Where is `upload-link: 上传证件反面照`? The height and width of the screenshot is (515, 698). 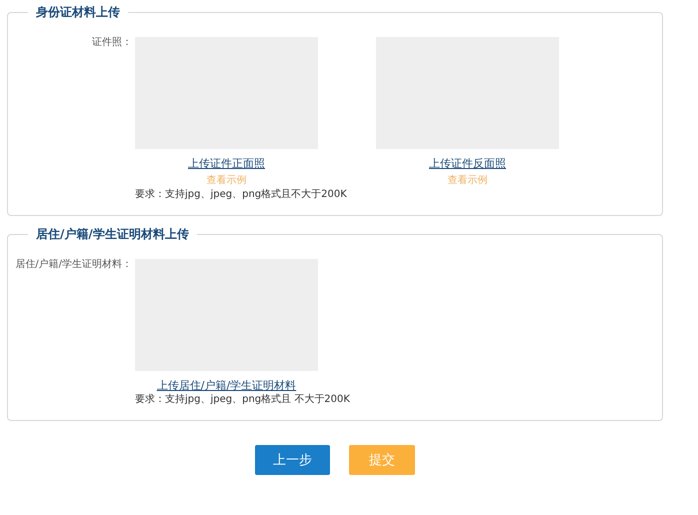
upload-link: 上传证件反面照 is located at coordinates (467, 163).